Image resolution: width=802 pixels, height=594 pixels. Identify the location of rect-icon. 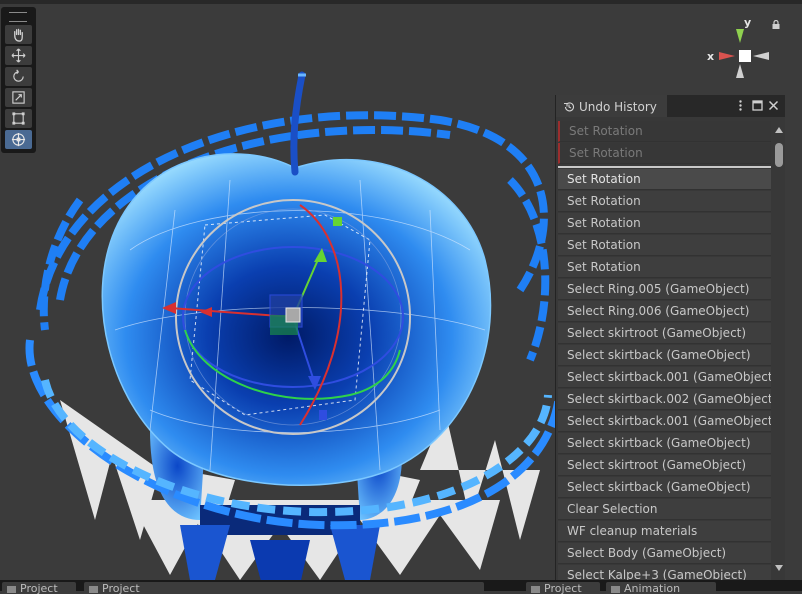
(18, 118).